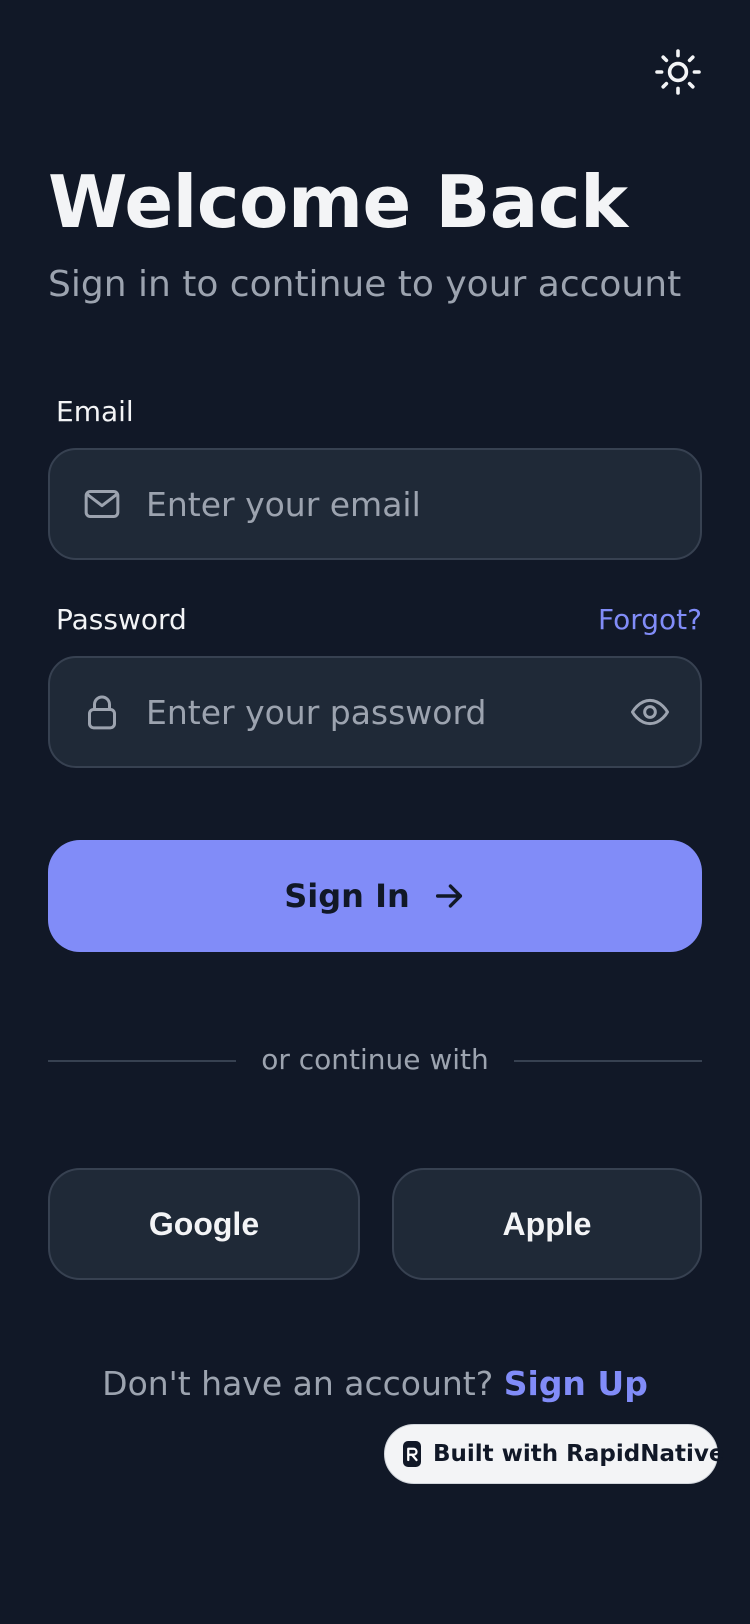 The height and width of the screenshot is (1624, 750). I want to click on apple-label: Apple, so click(547, 1223).